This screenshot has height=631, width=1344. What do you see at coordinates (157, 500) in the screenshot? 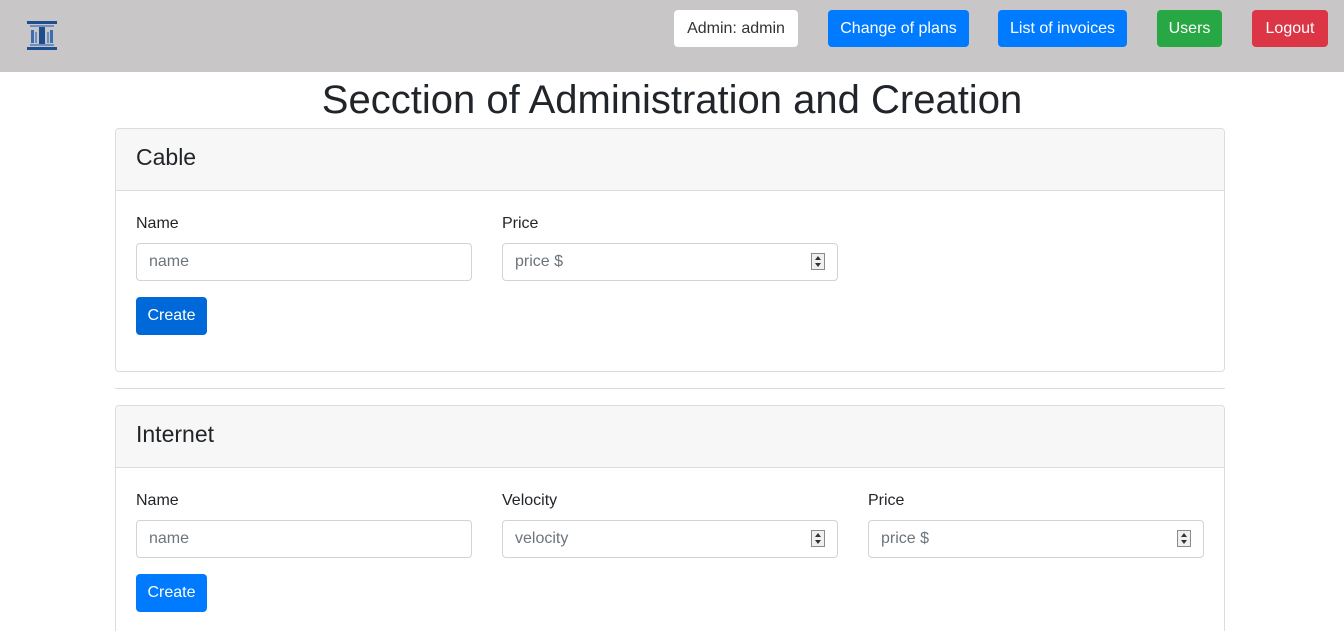
I see `internet-name-label: Name` at bounding box center [157, 500].